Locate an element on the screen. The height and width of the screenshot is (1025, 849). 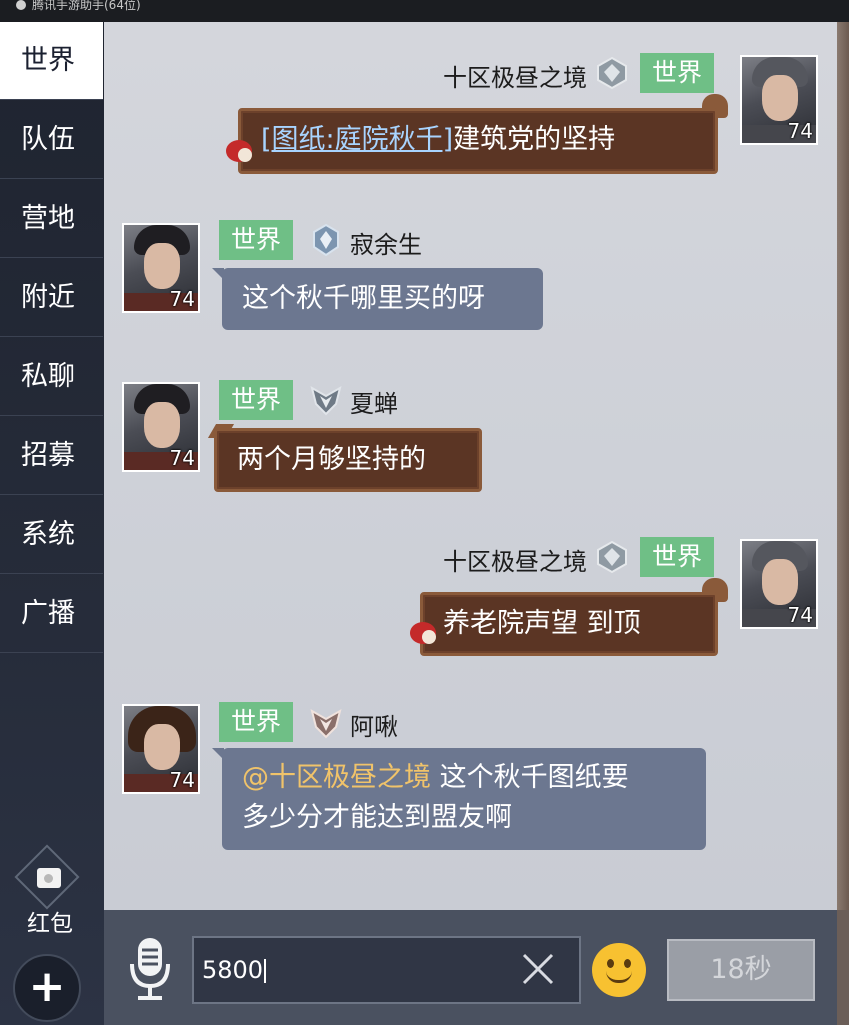
red-packet-button: 红包 is located at coordinates (50, 890).